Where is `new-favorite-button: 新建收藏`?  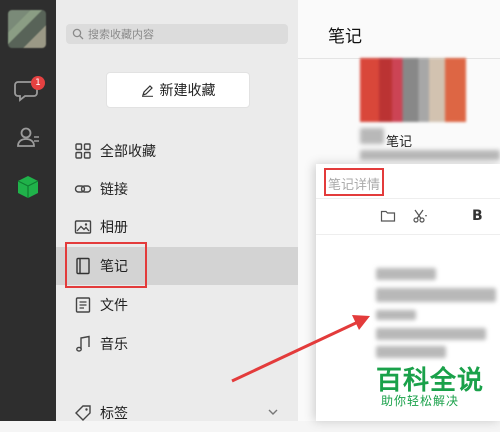
new-favorite-button: 新建收藏 is located at coordinates (178, 90).